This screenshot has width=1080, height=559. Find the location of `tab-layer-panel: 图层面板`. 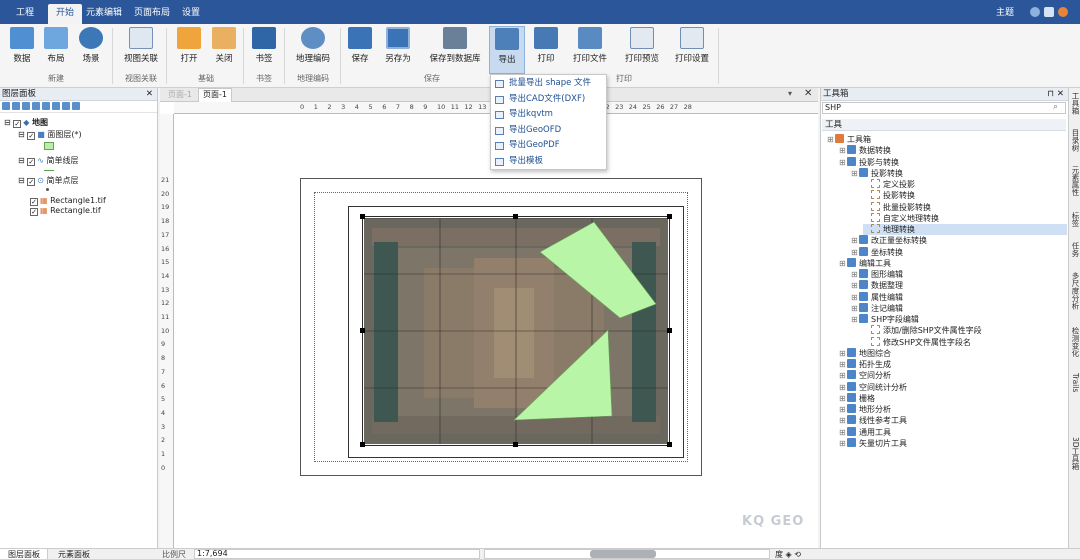

tab-layer-panel: 图层面板 is located at coordinates (24, 554).